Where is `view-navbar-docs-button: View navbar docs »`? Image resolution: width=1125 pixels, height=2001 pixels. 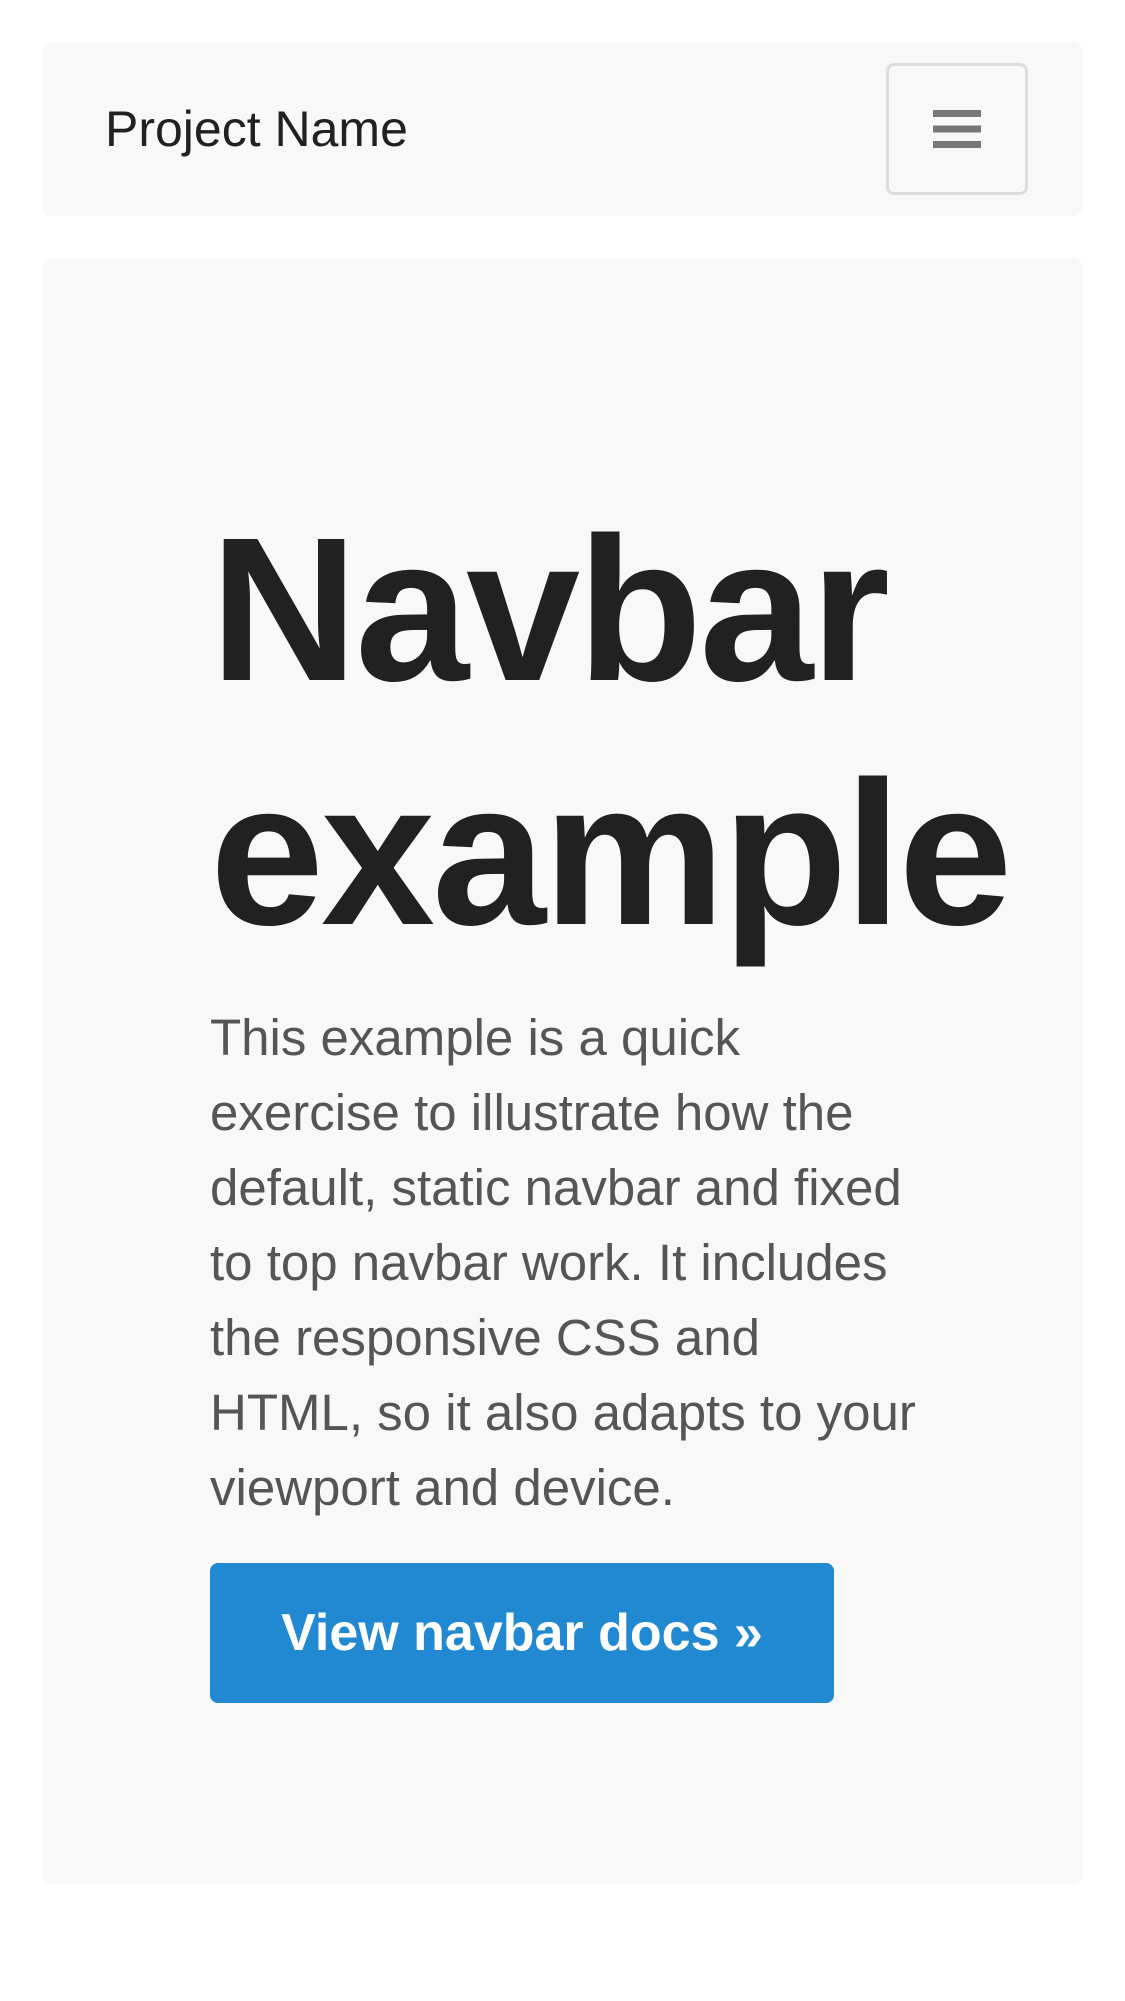 view-navbar-docs-button: View navbar docs » is located at coordinates (522, 1633).